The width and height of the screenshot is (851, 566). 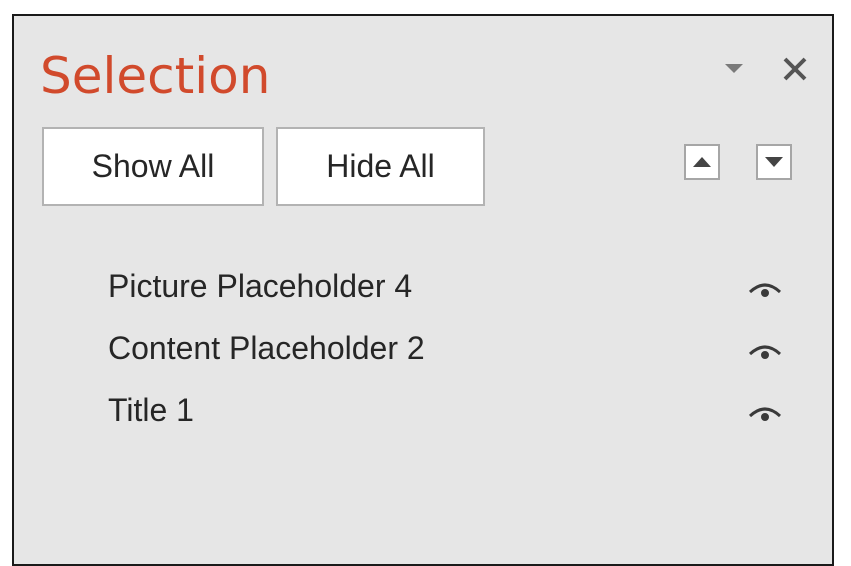 I want to click on send-backward-button, so click(x=774, y=162).